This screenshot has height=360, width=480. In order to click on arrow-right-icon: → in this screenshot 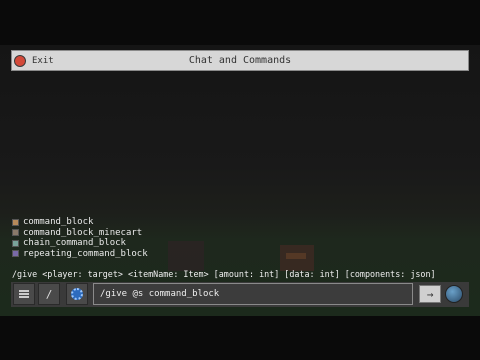, I will do `click(430, 294)`.